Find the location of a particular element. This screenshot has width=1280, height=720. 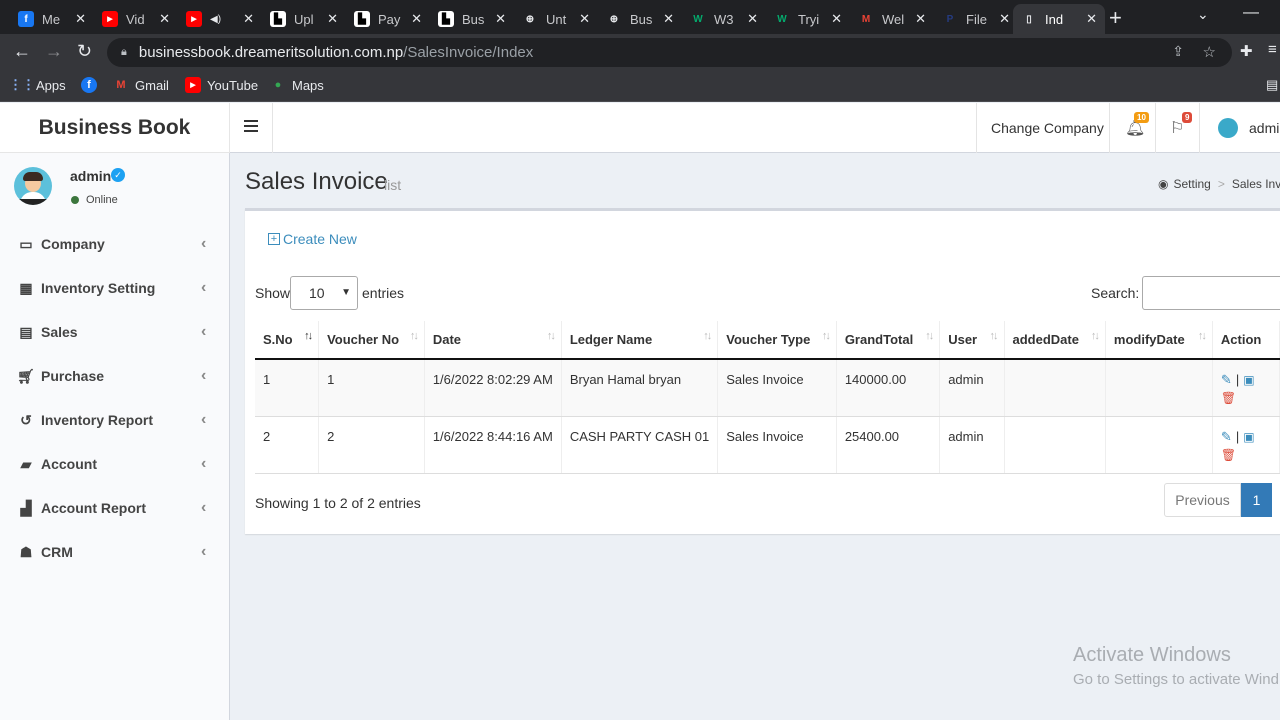

speaker-icon: ◀) is located at coordinates (215, 19).